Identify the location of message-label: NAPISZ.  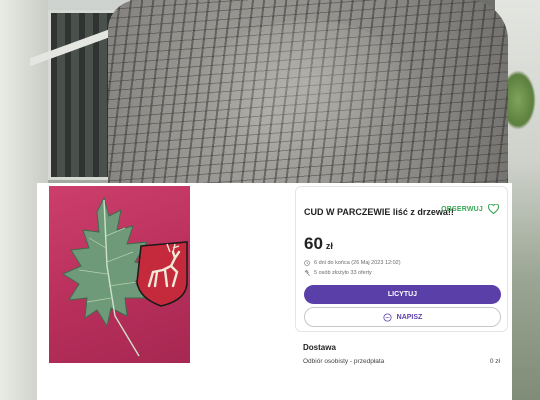
(409, 317).